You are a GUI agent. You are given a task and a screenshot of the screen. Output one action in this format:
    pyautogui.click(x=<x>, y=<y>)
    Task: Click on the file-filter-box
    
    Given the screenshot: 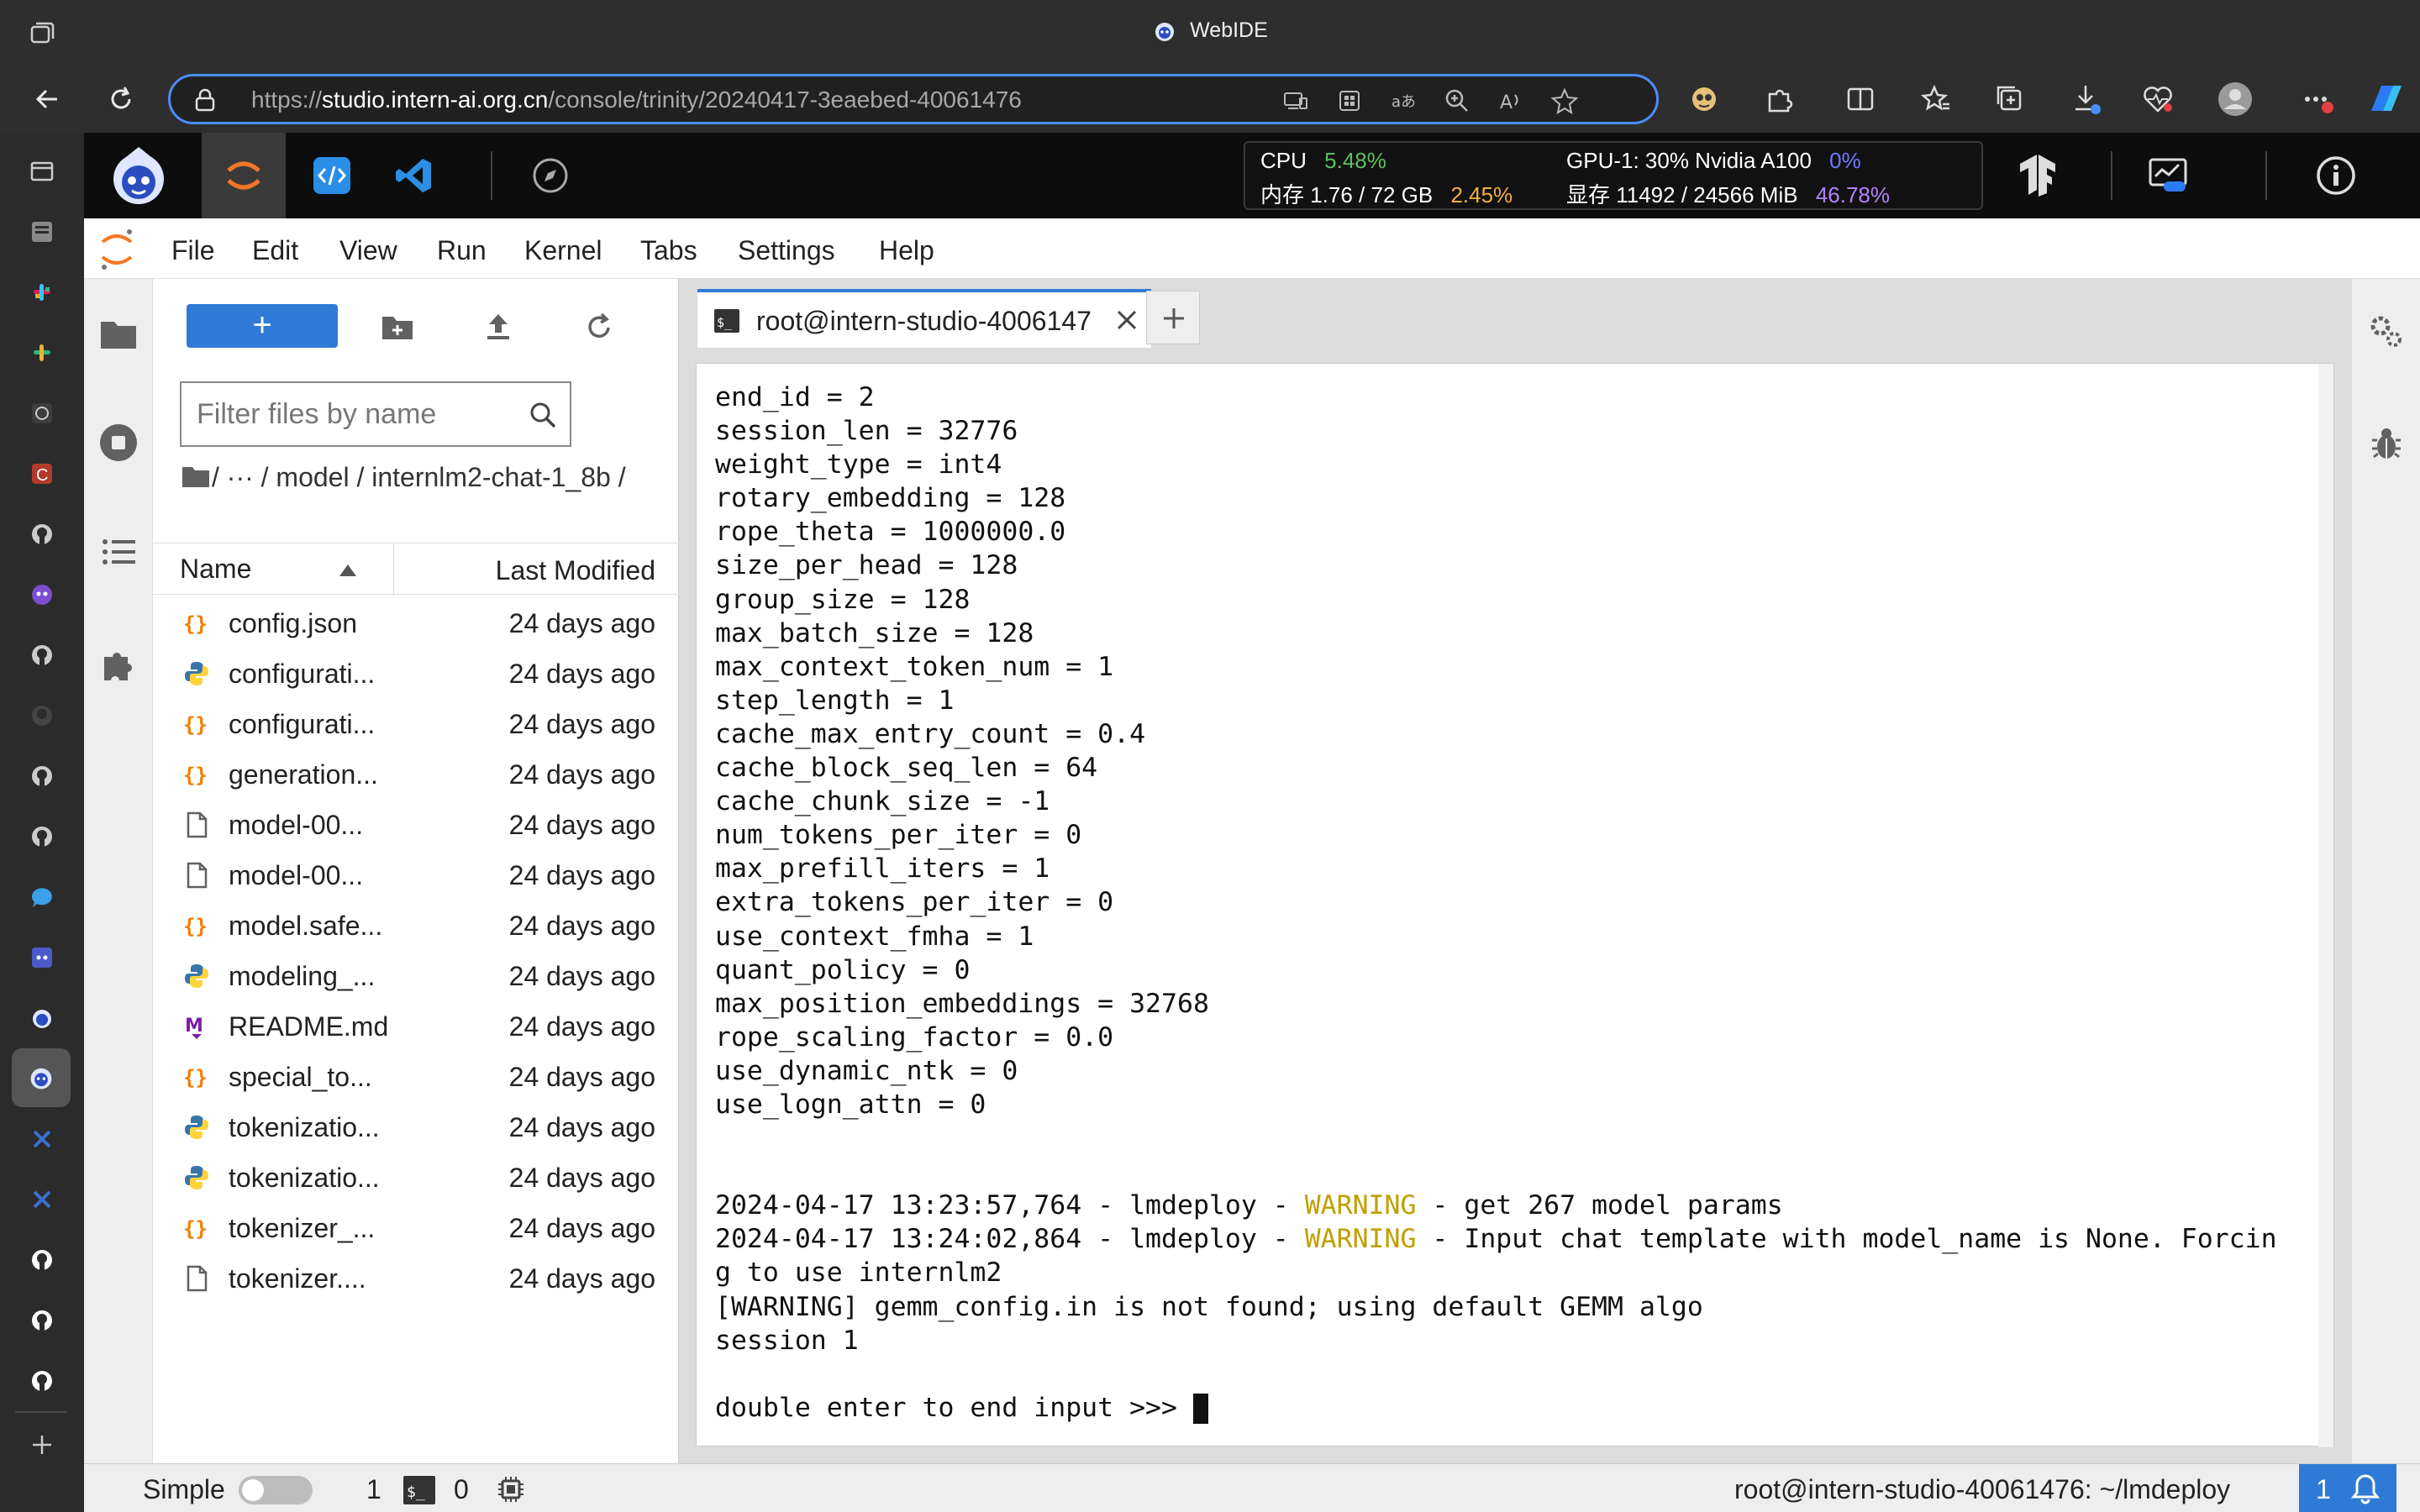 What is the action you would take?
    pyautogui.click(x=375, y=414)
    